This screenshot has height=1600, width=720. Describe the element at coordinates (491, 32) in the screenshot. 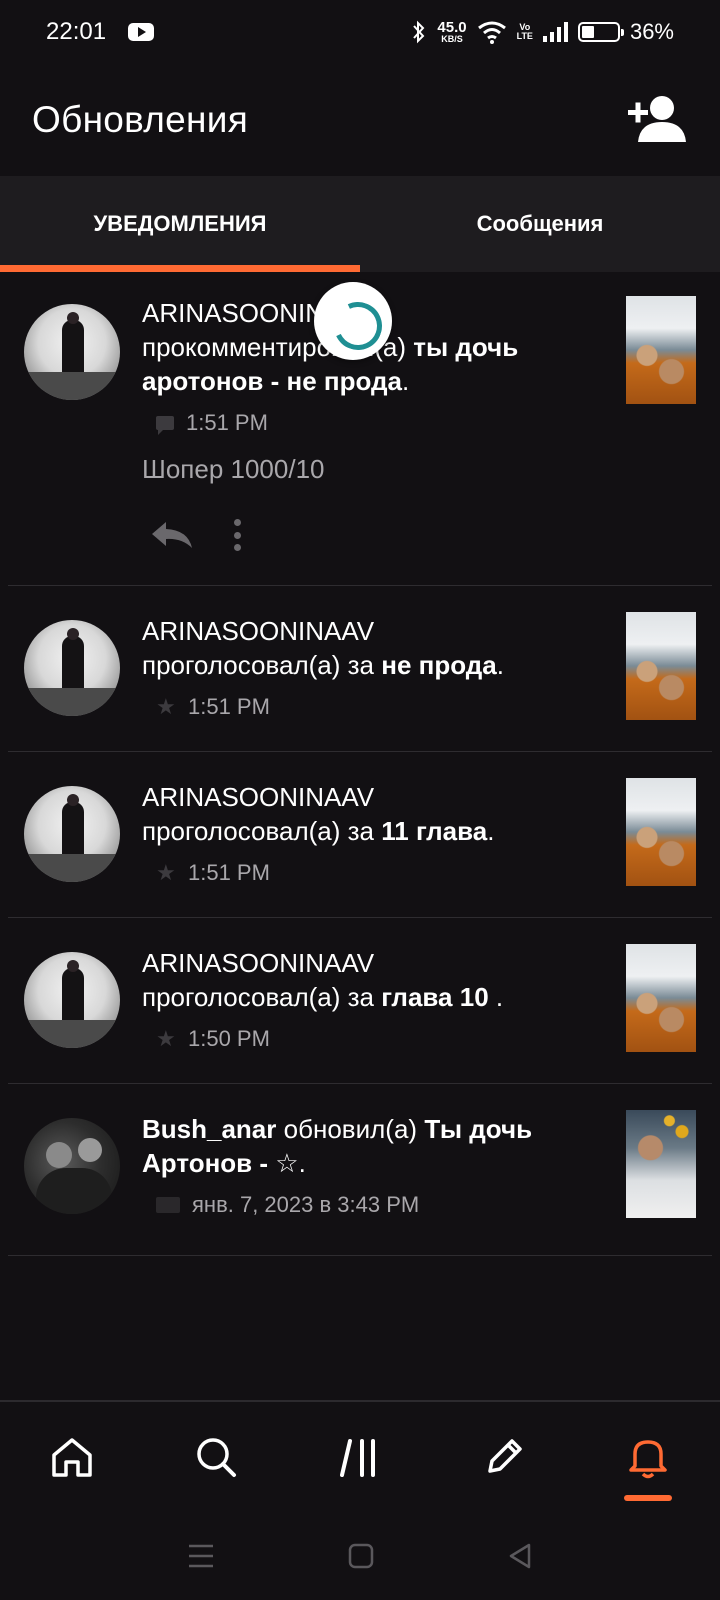

I see `wifi-icon` at that location.